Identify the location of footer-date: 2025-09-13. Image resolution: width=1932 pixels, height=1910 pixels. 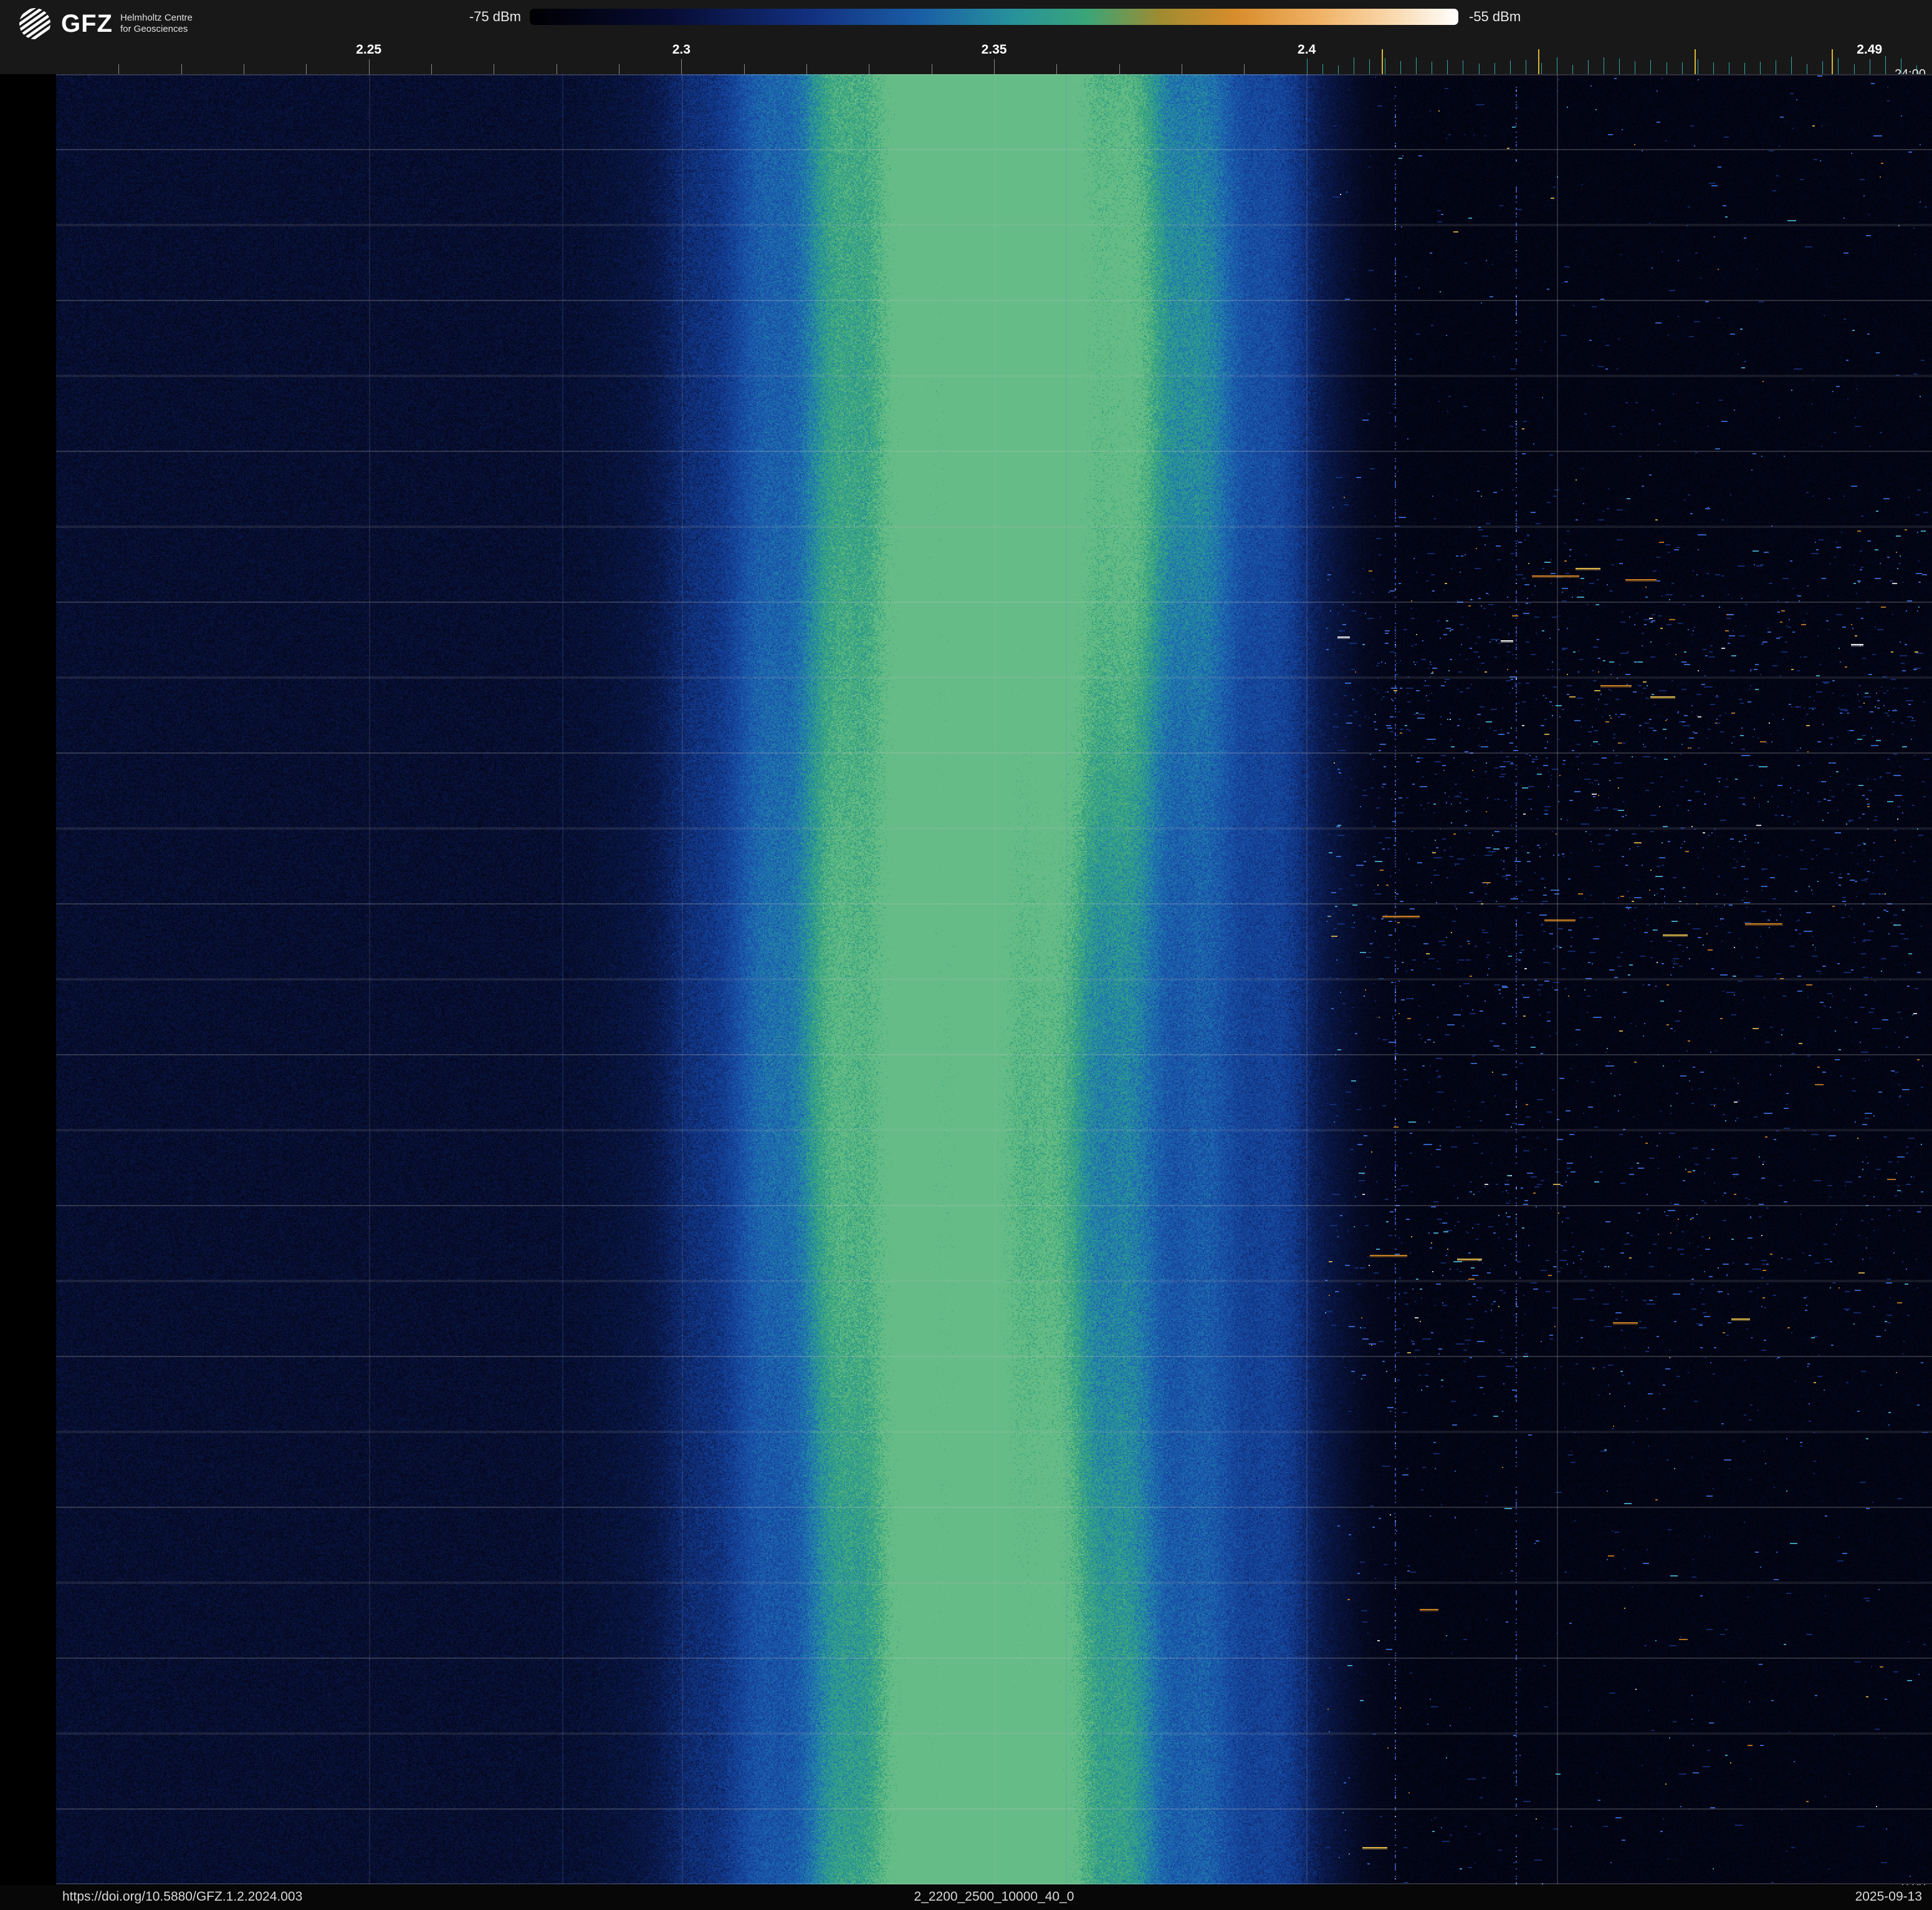
(1888, 1896).